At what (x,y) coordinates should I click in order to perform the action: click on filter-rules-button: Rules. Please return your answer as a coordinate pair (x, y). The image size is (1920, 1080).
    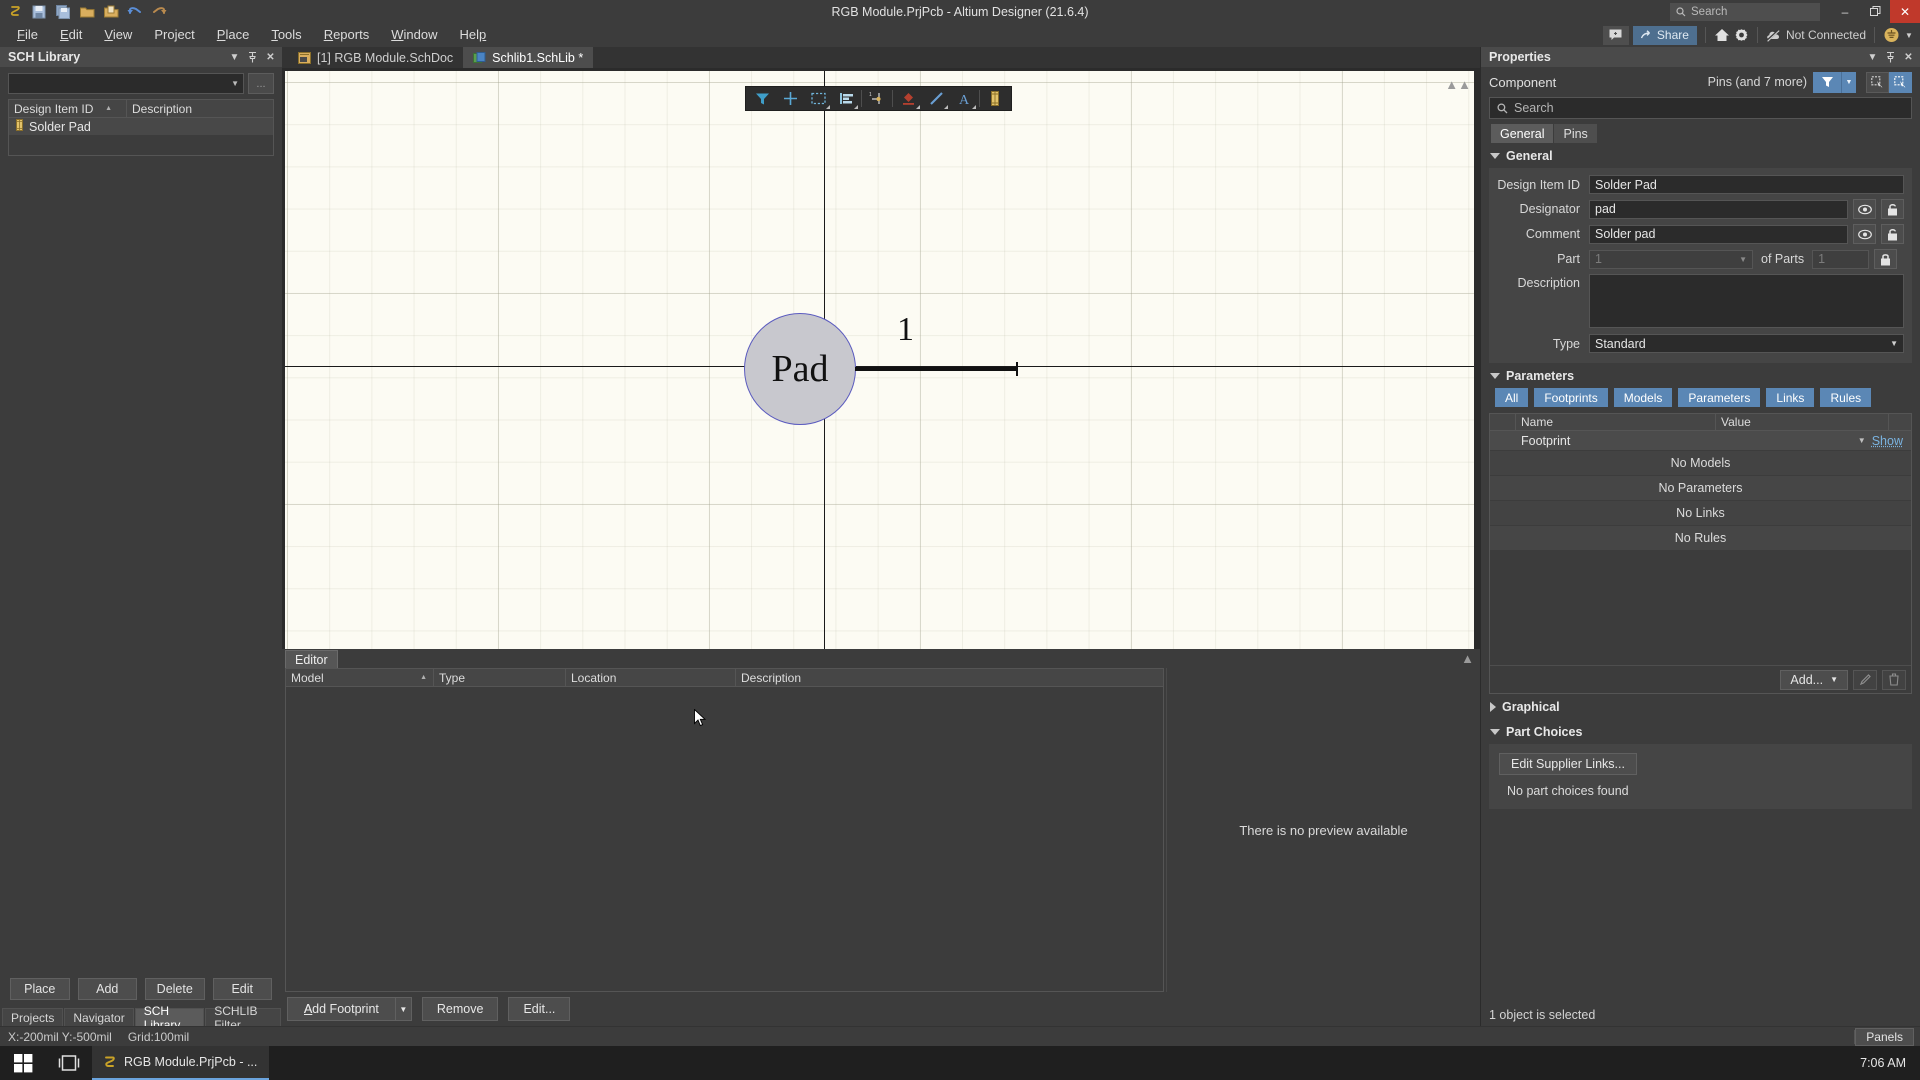
    Looking at the image, I should click on (1846, 397).